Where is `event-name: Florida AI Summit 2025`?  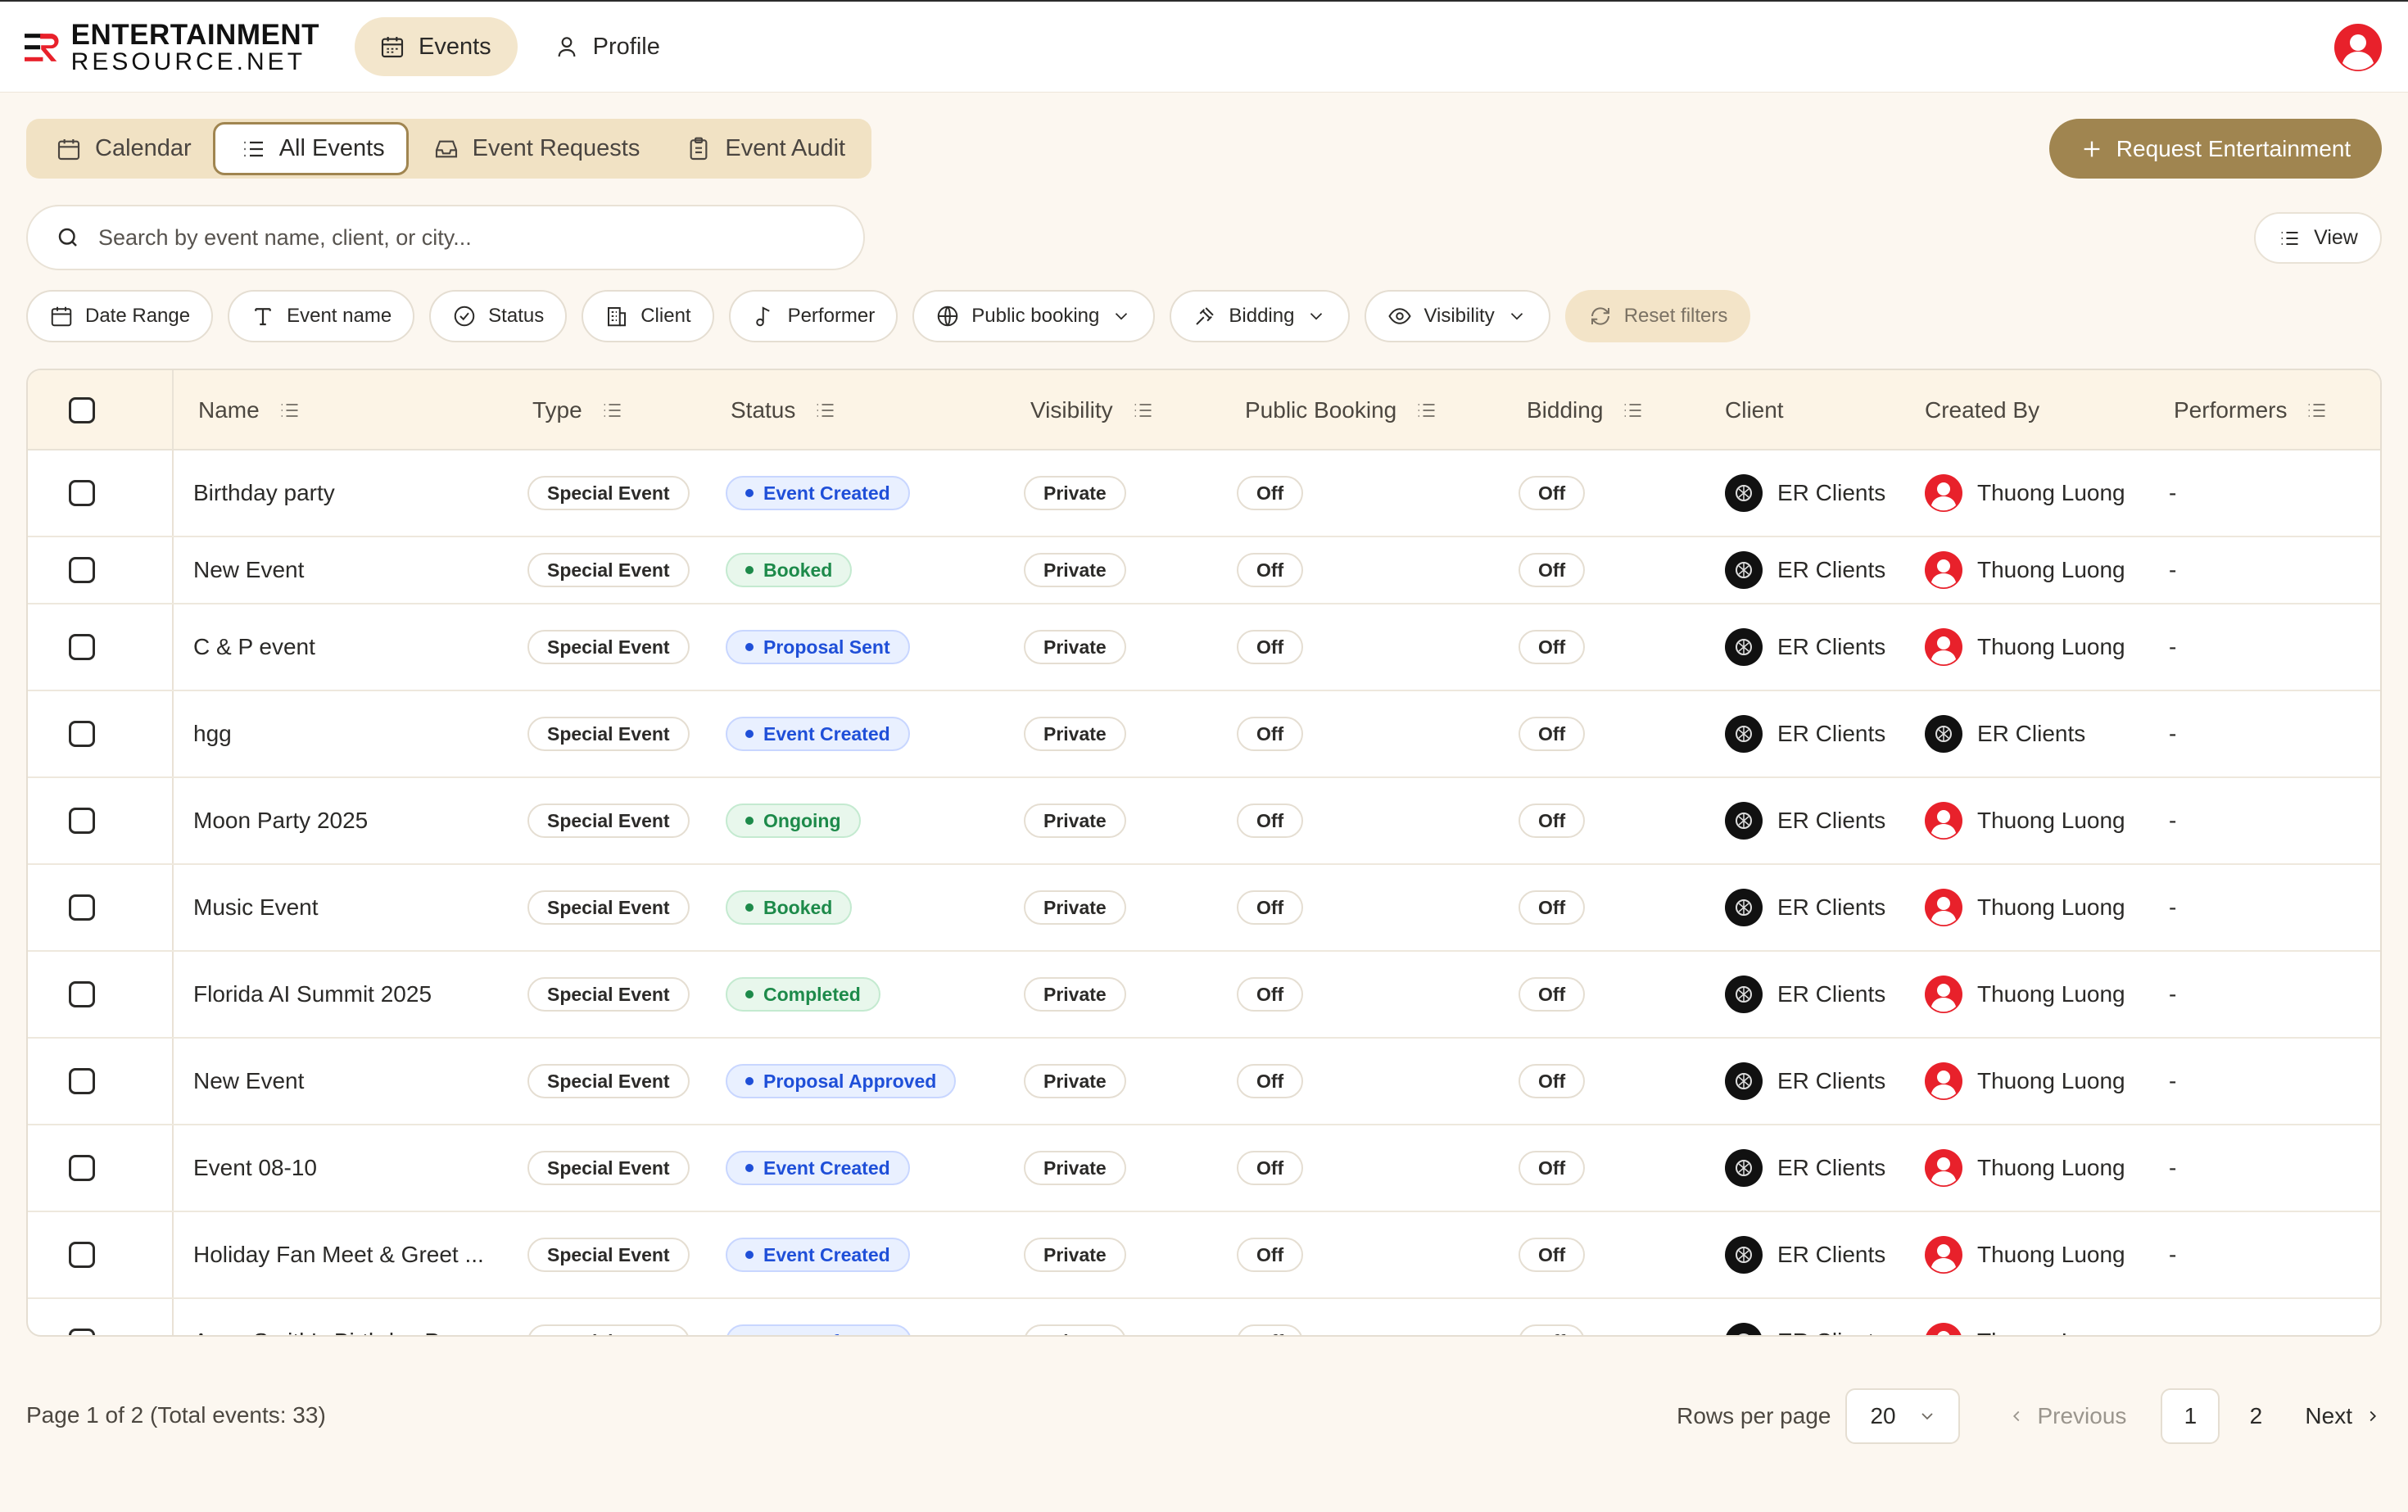 event-name: Florida AI Summit 2025 is located at coordinates (312, 995).